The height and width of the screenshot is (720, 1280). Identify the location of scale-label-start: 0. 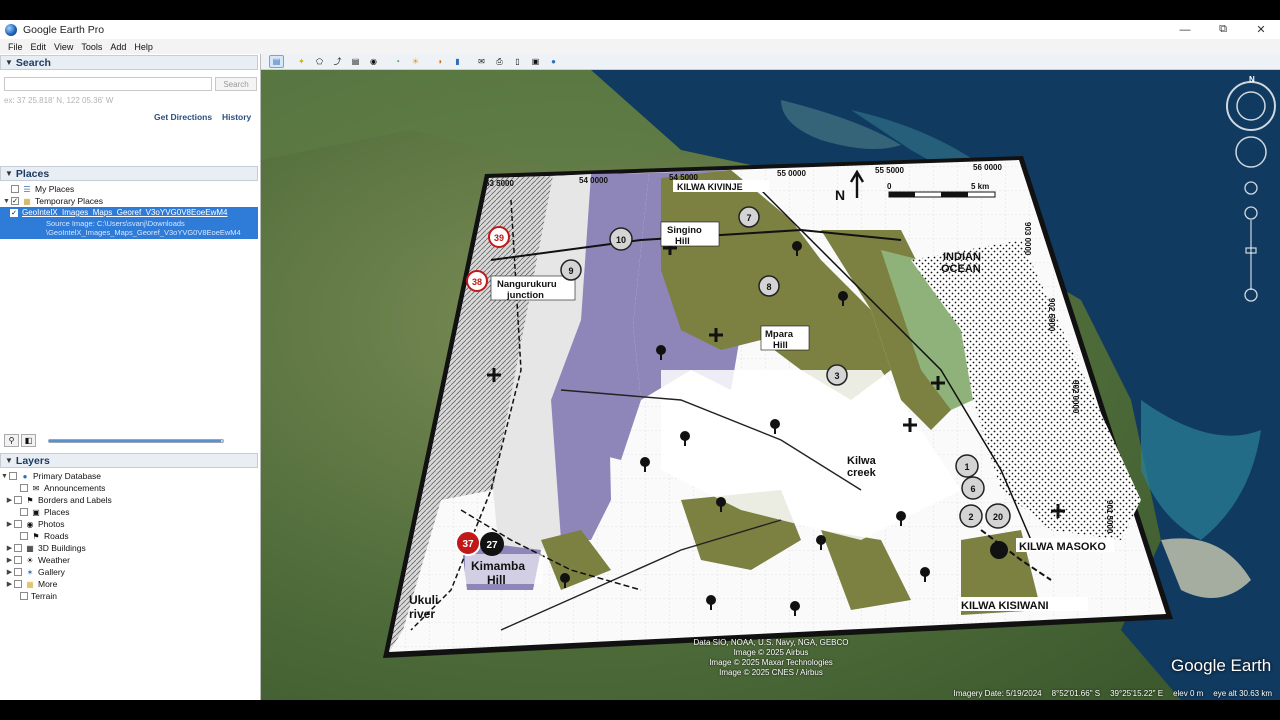
(889, 186).